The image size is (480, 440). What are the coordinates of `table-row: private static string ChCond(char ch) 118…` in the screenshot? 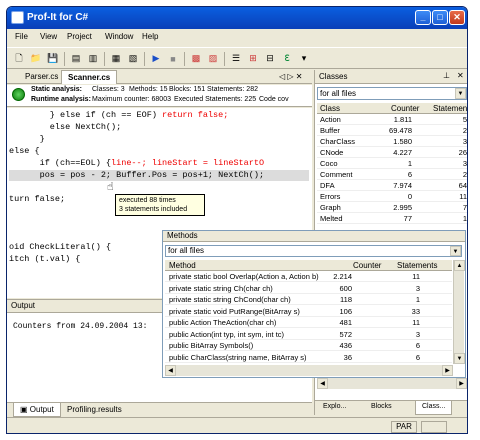 It's located at (308, 300).